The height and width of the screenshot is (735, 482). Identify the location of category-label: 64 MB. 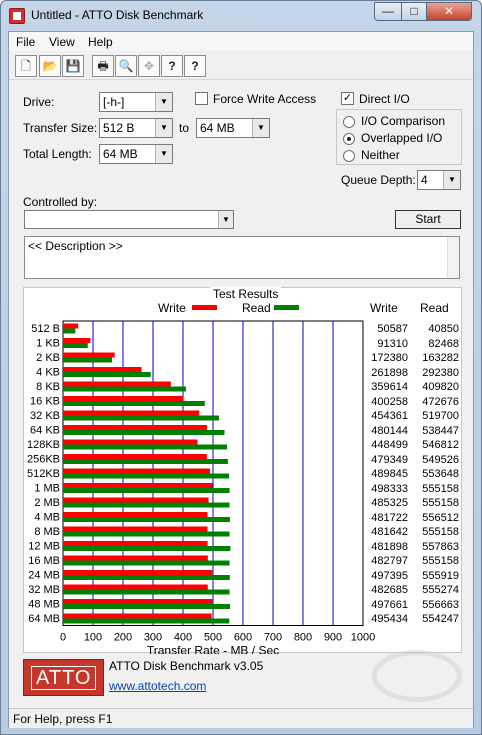
(44, 619).